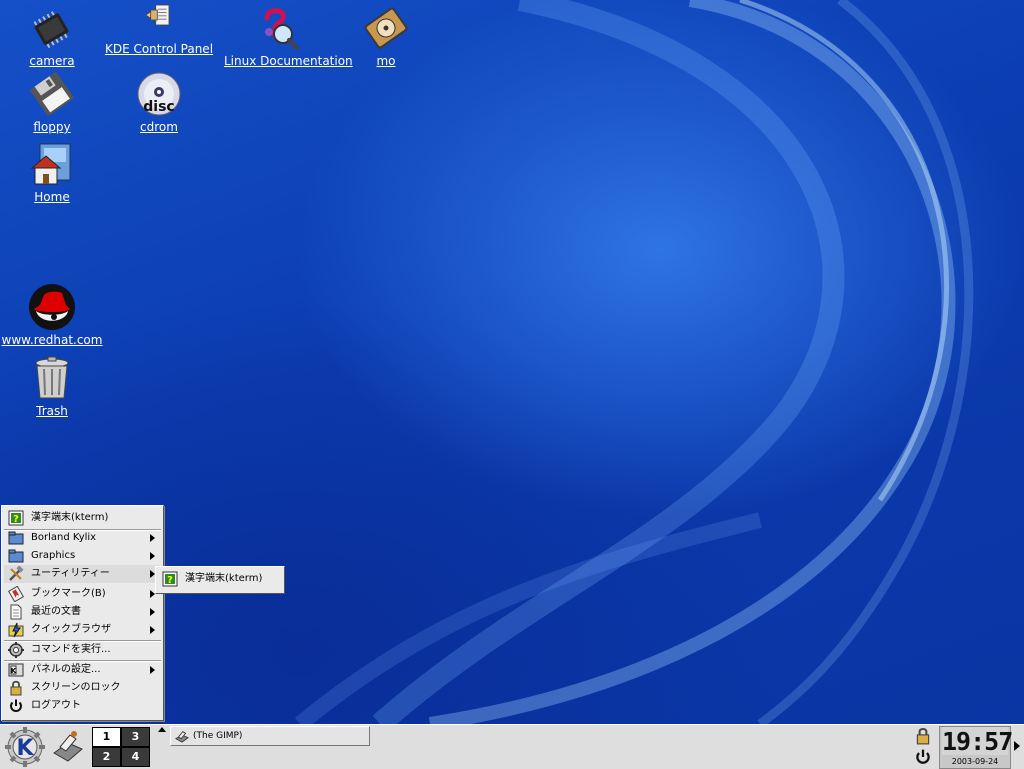 Image resolution: width=1024 pixels, height=769 pixels. What do you see at coordinates (52, 197) in the screenshot?
I see `desktop-icon-label: Home` at bounding box center [52, 197].